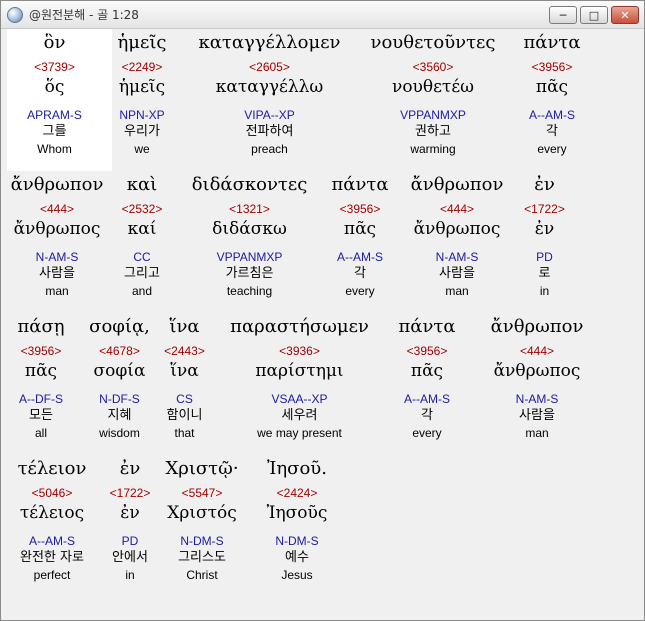 The height and width of the screenshot is (621, 645). Describe the element at coordinates (269, 131) in the screenshot. I see `word-korean: 전파하여` at that location.